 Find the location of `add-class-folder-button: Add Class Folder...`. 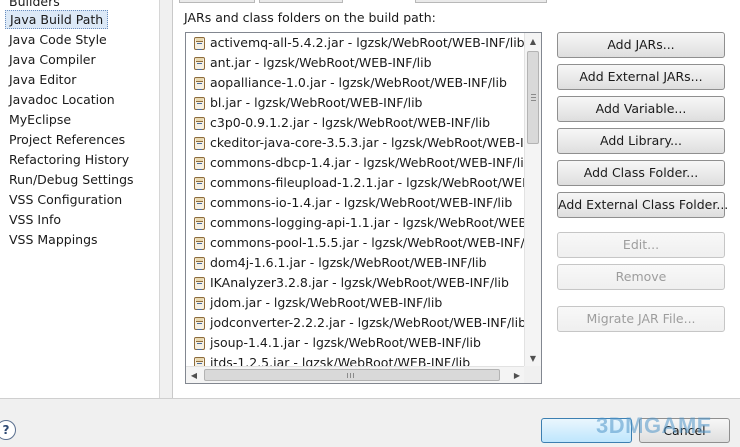

add-class-folder-button: Add Class Folder... is located at coordinates (641, 173).